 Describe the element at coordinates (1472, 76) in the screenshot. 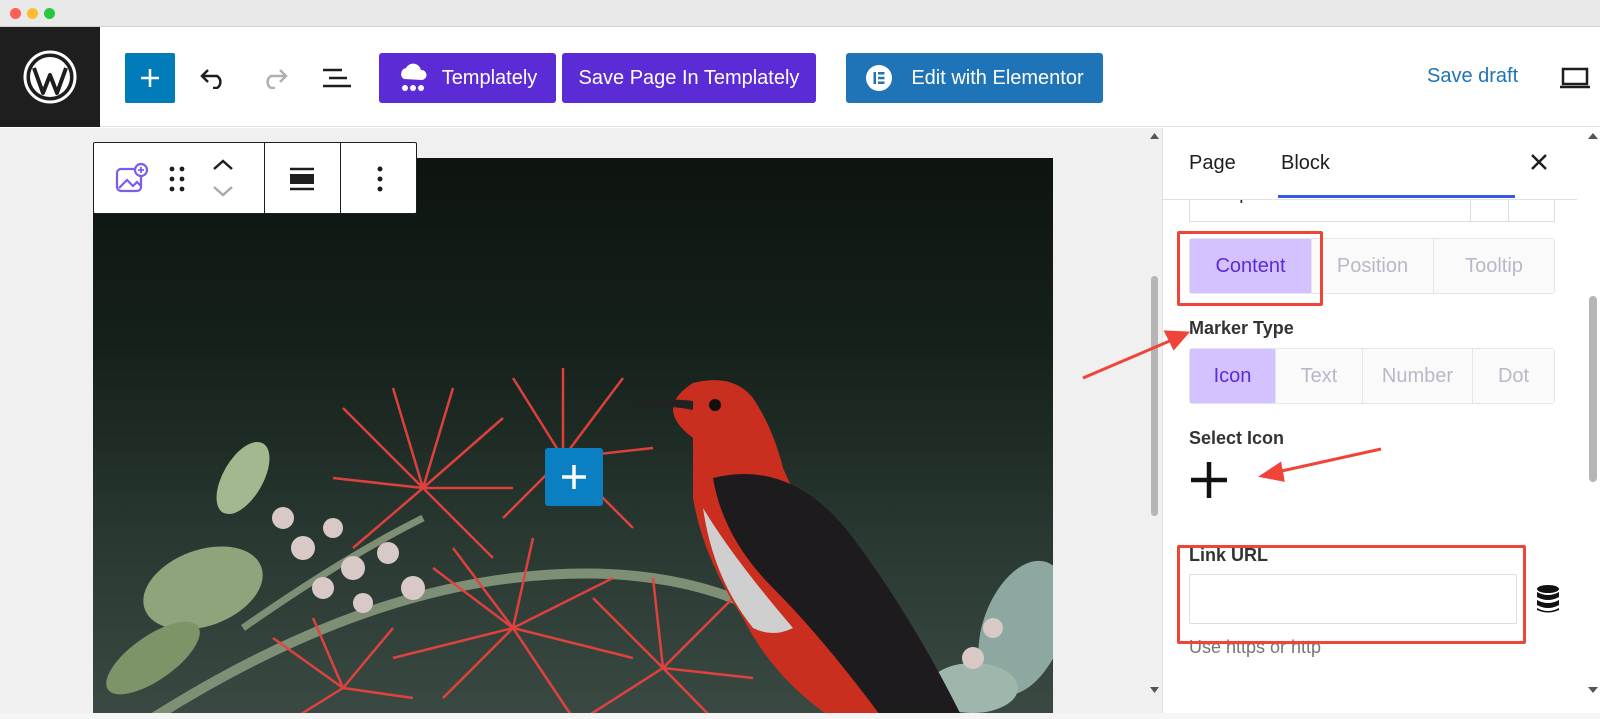

I see `save-draft-button: Save draft` at that location.